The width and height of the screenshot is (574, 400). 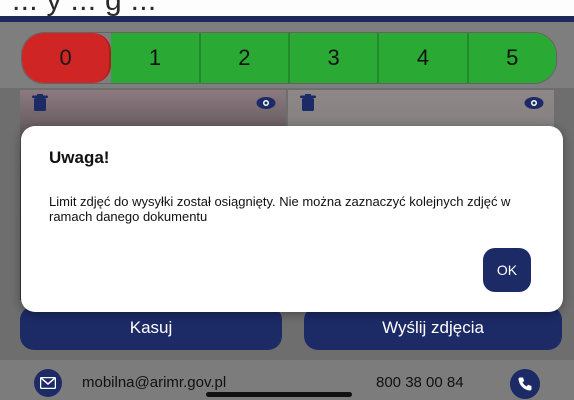 What do you see at coordinates (507, 270) in the screenshot?
I see `ok-button: OK` at bounding box center [507, 270].